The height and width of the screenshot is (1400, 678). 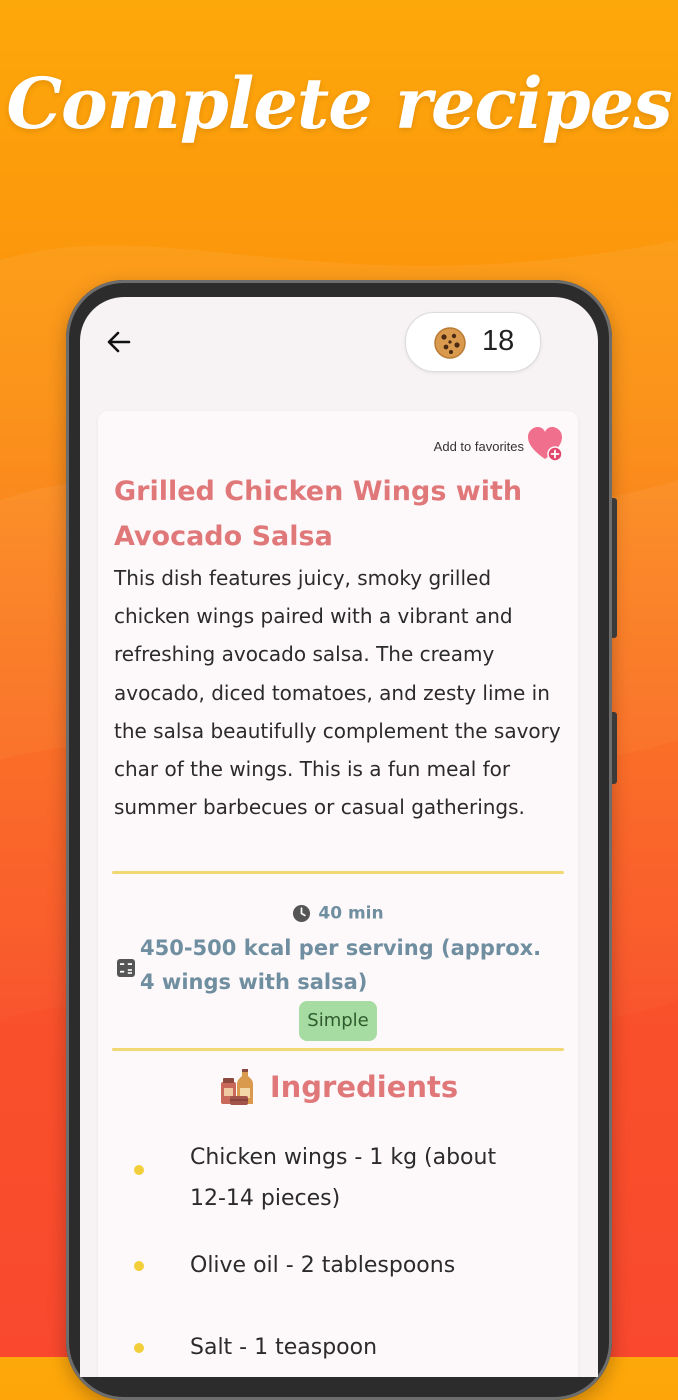 I want to click on phone-power-button, so click(x=614, y=748).